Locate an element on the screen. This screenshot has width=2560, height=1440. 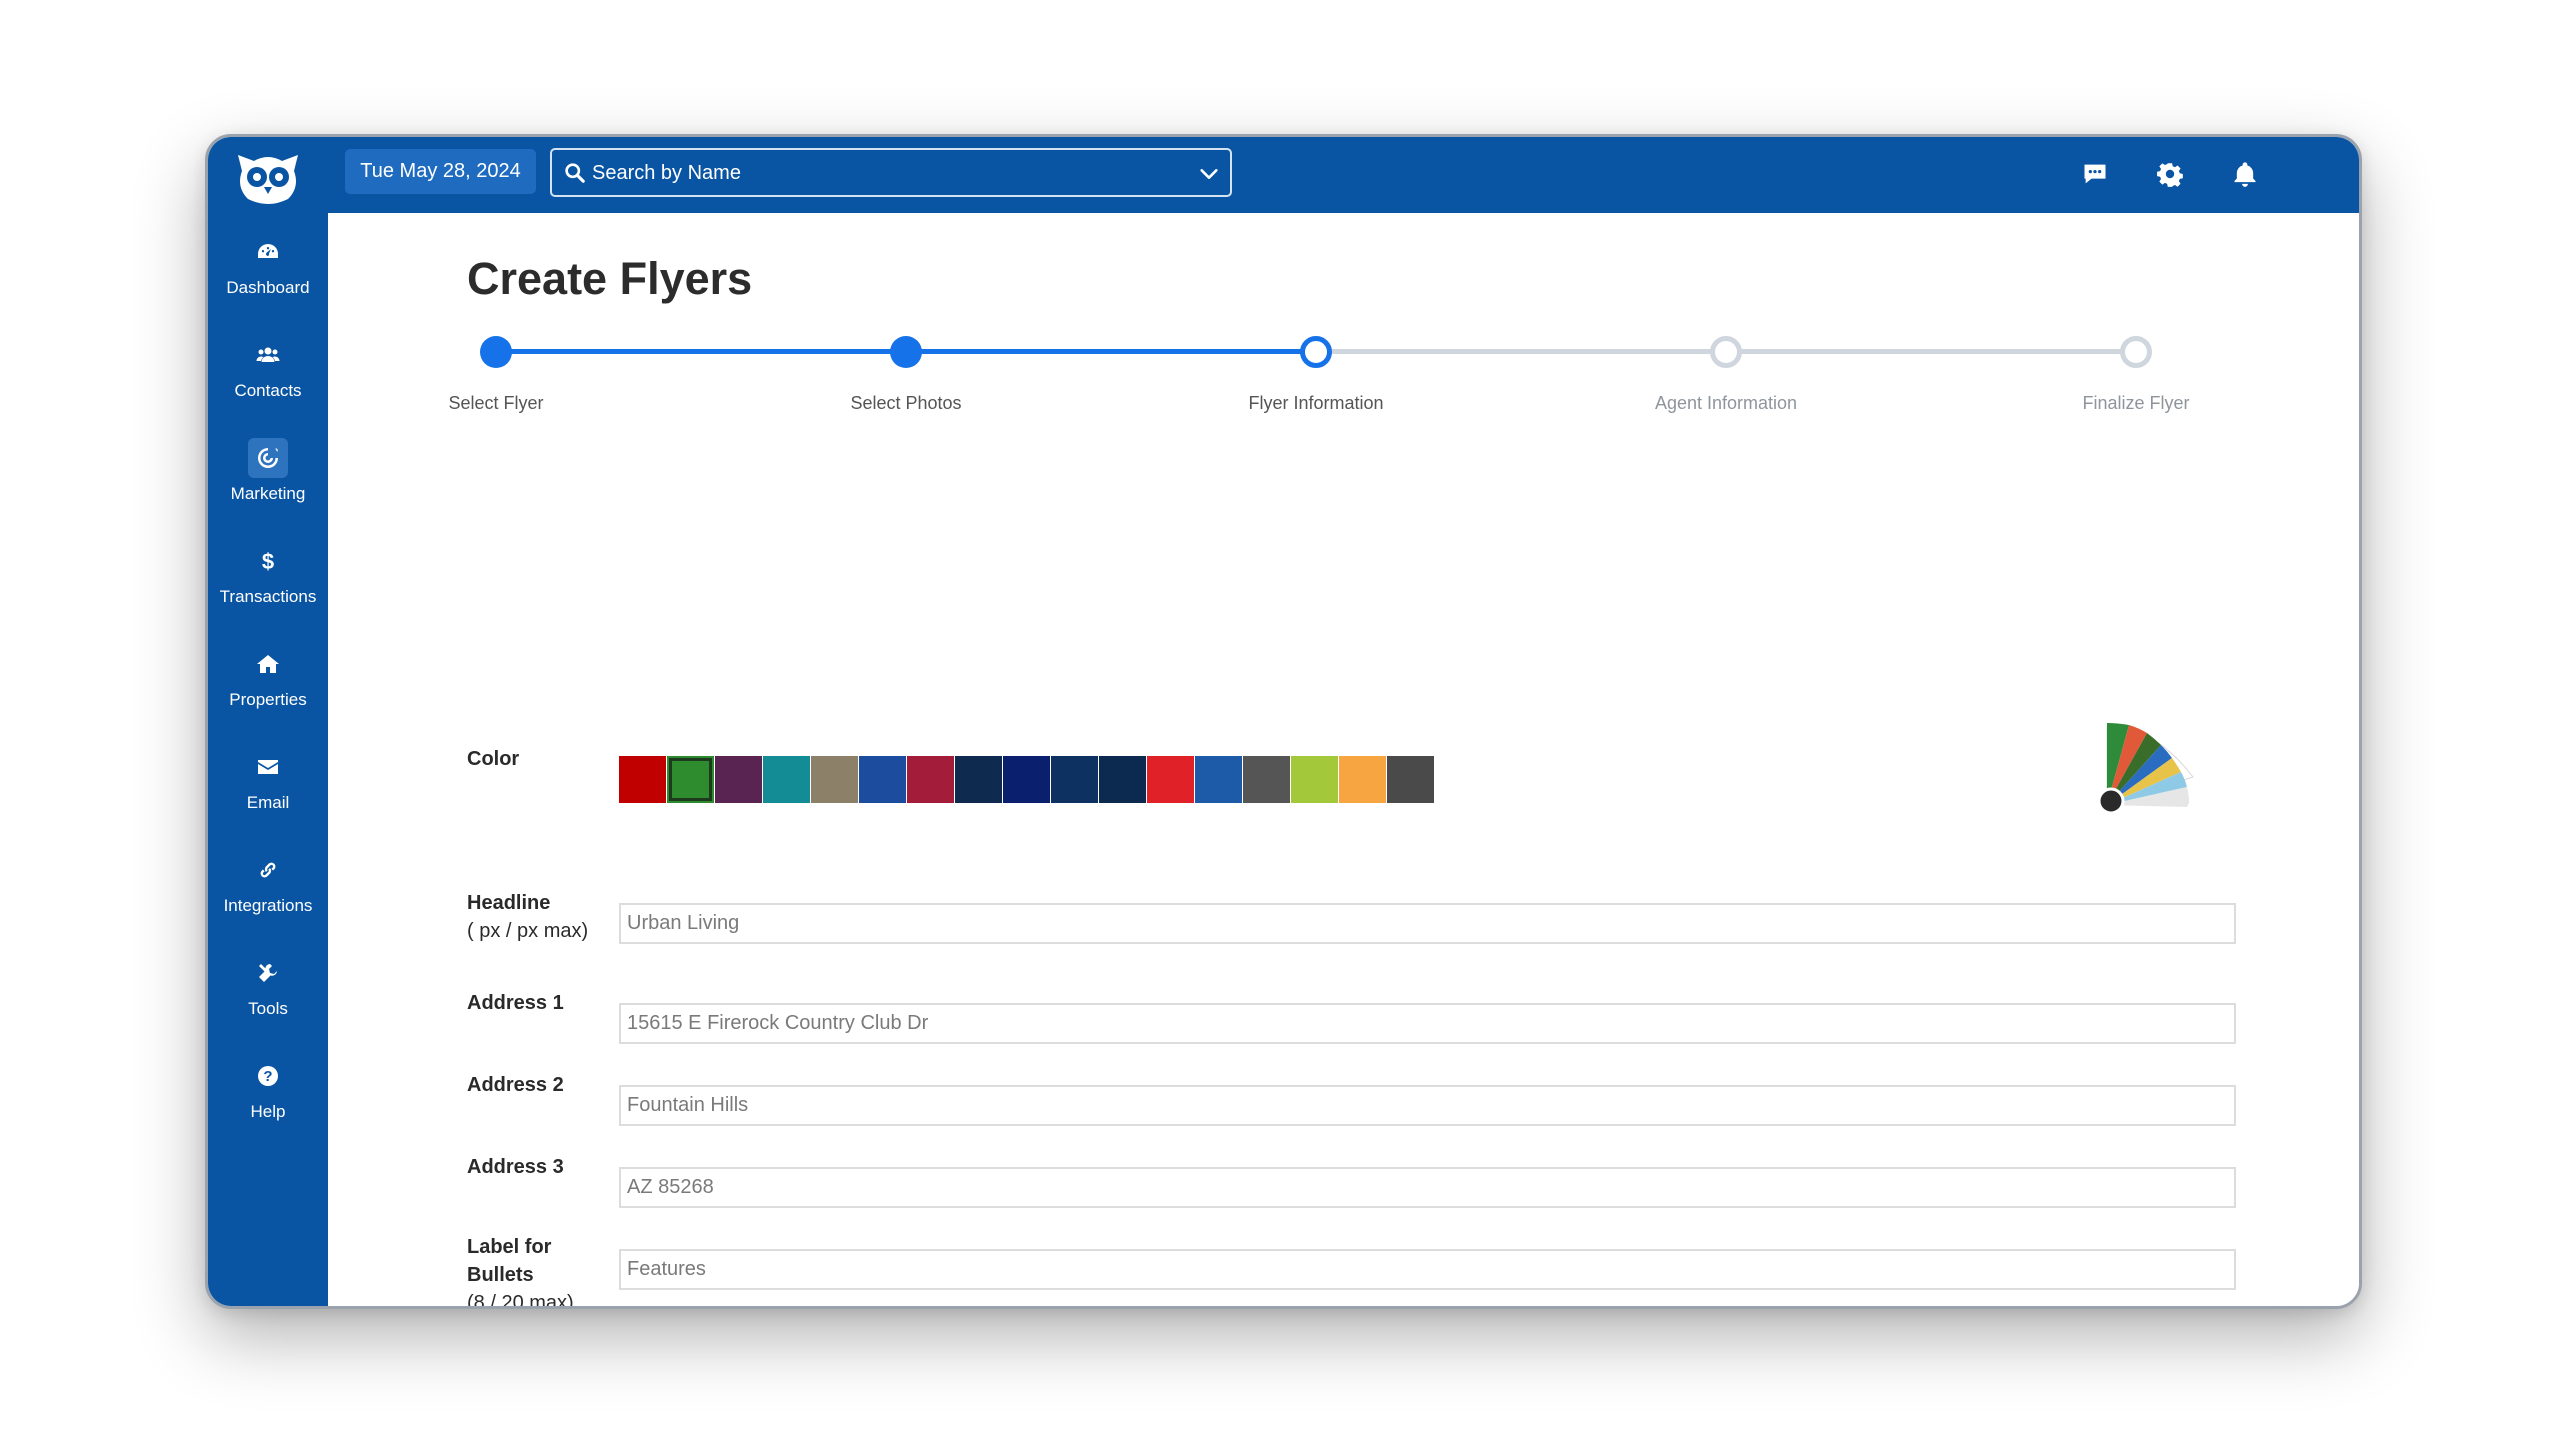
sidebar-item-integrations: Integrations is located at coordinates (268, 898).